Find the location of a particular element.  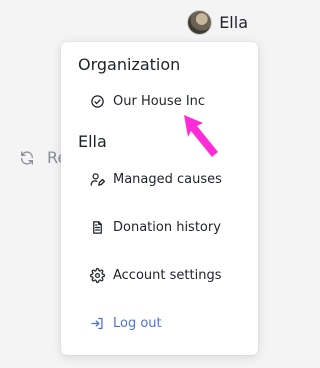

menu-item-donation-history: Donation history is located at coordinates (155, 227).